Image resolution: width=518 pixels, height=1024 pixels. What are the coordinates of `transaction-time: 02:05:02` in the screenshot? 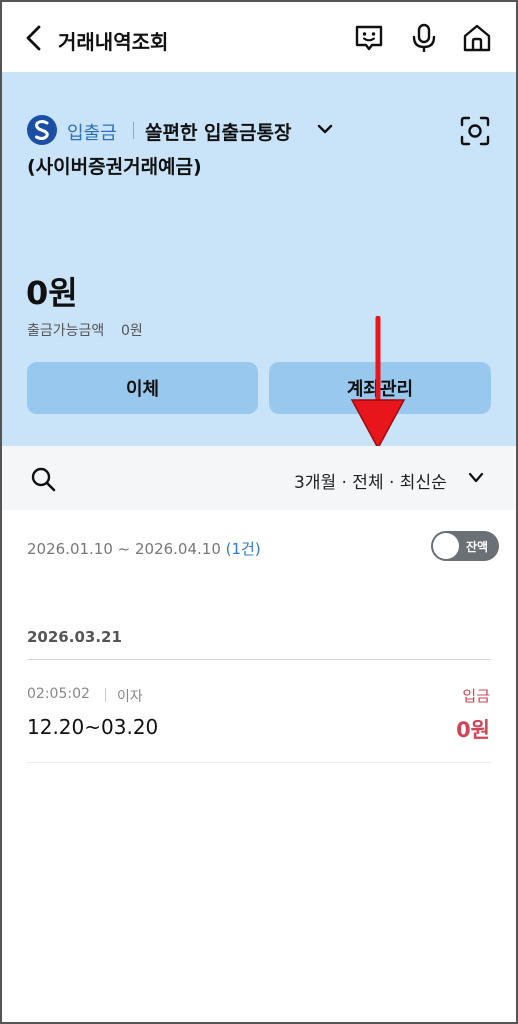 It's located at (58, 694).